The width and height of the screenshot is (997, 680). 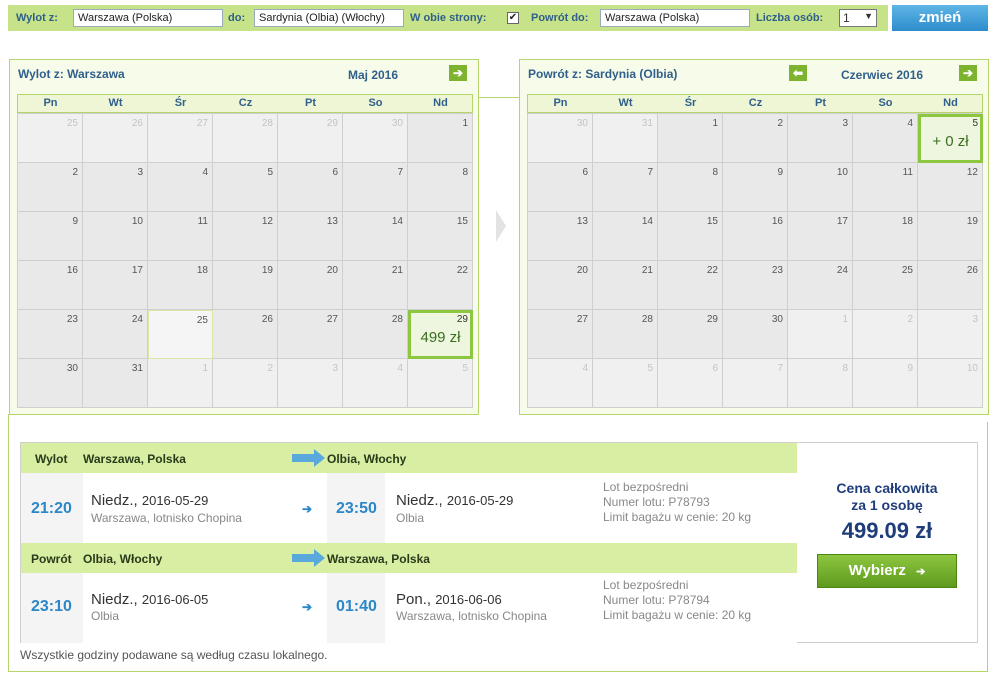 I want to click on change-button: zmień, so click(x=940, y=18).